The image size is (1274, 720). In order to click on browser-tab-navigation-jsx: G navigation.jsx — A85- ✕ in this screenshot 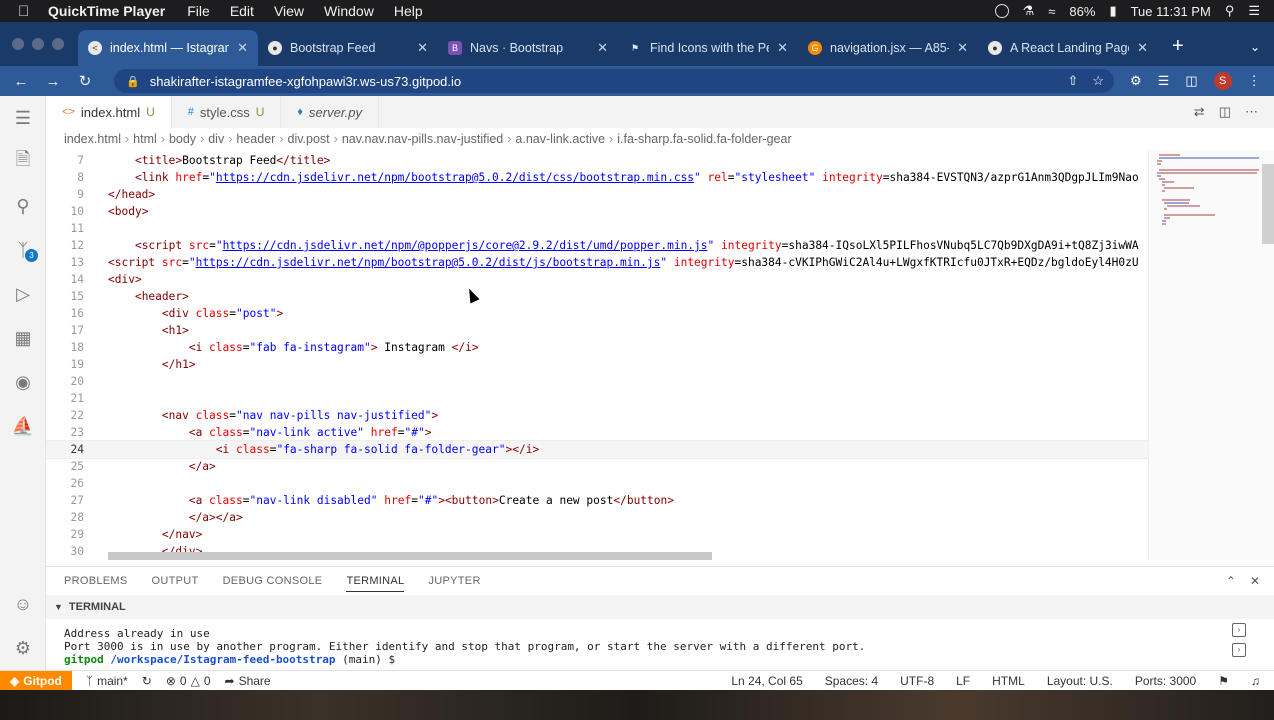, I will do `click(888, 48)`.